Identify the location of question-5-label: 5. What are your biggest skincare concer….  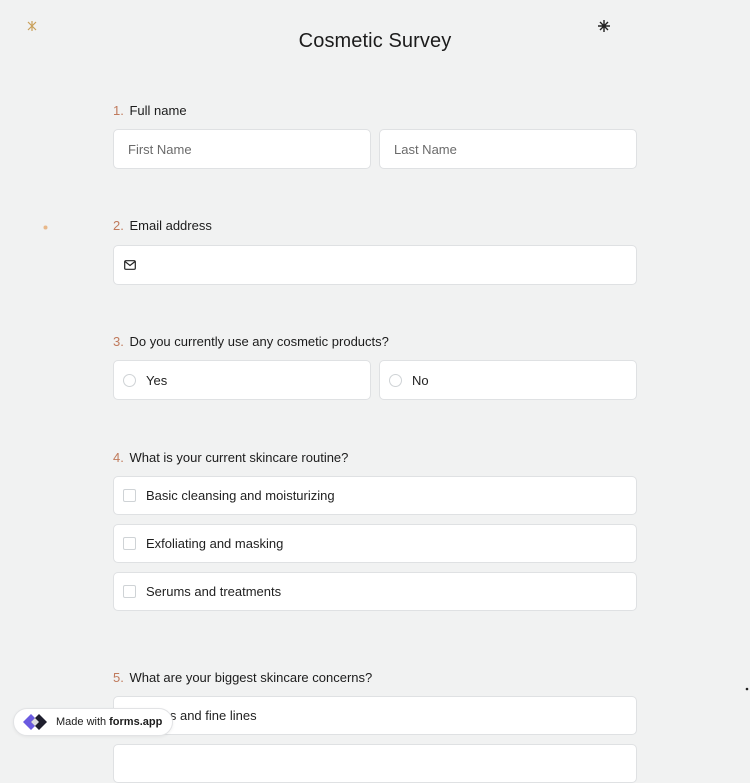
(242, 677).